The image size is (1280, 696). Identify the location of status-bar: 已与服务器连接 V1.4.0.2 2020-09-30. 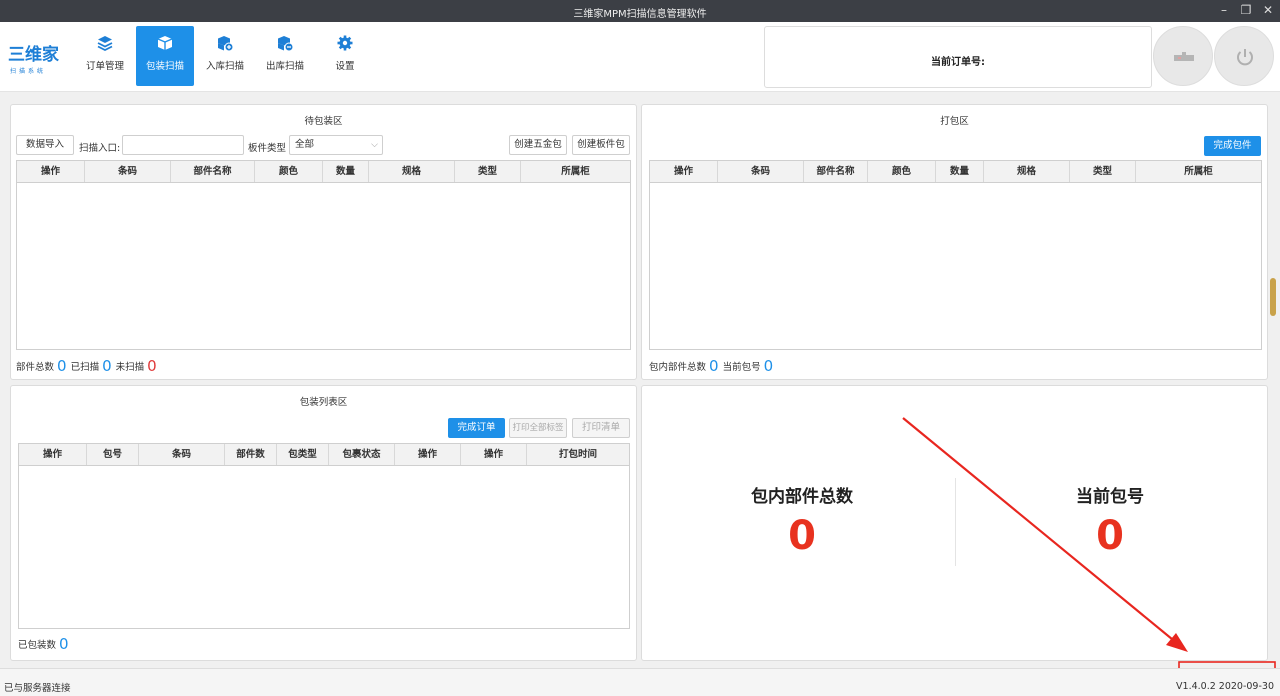
(640, 682).